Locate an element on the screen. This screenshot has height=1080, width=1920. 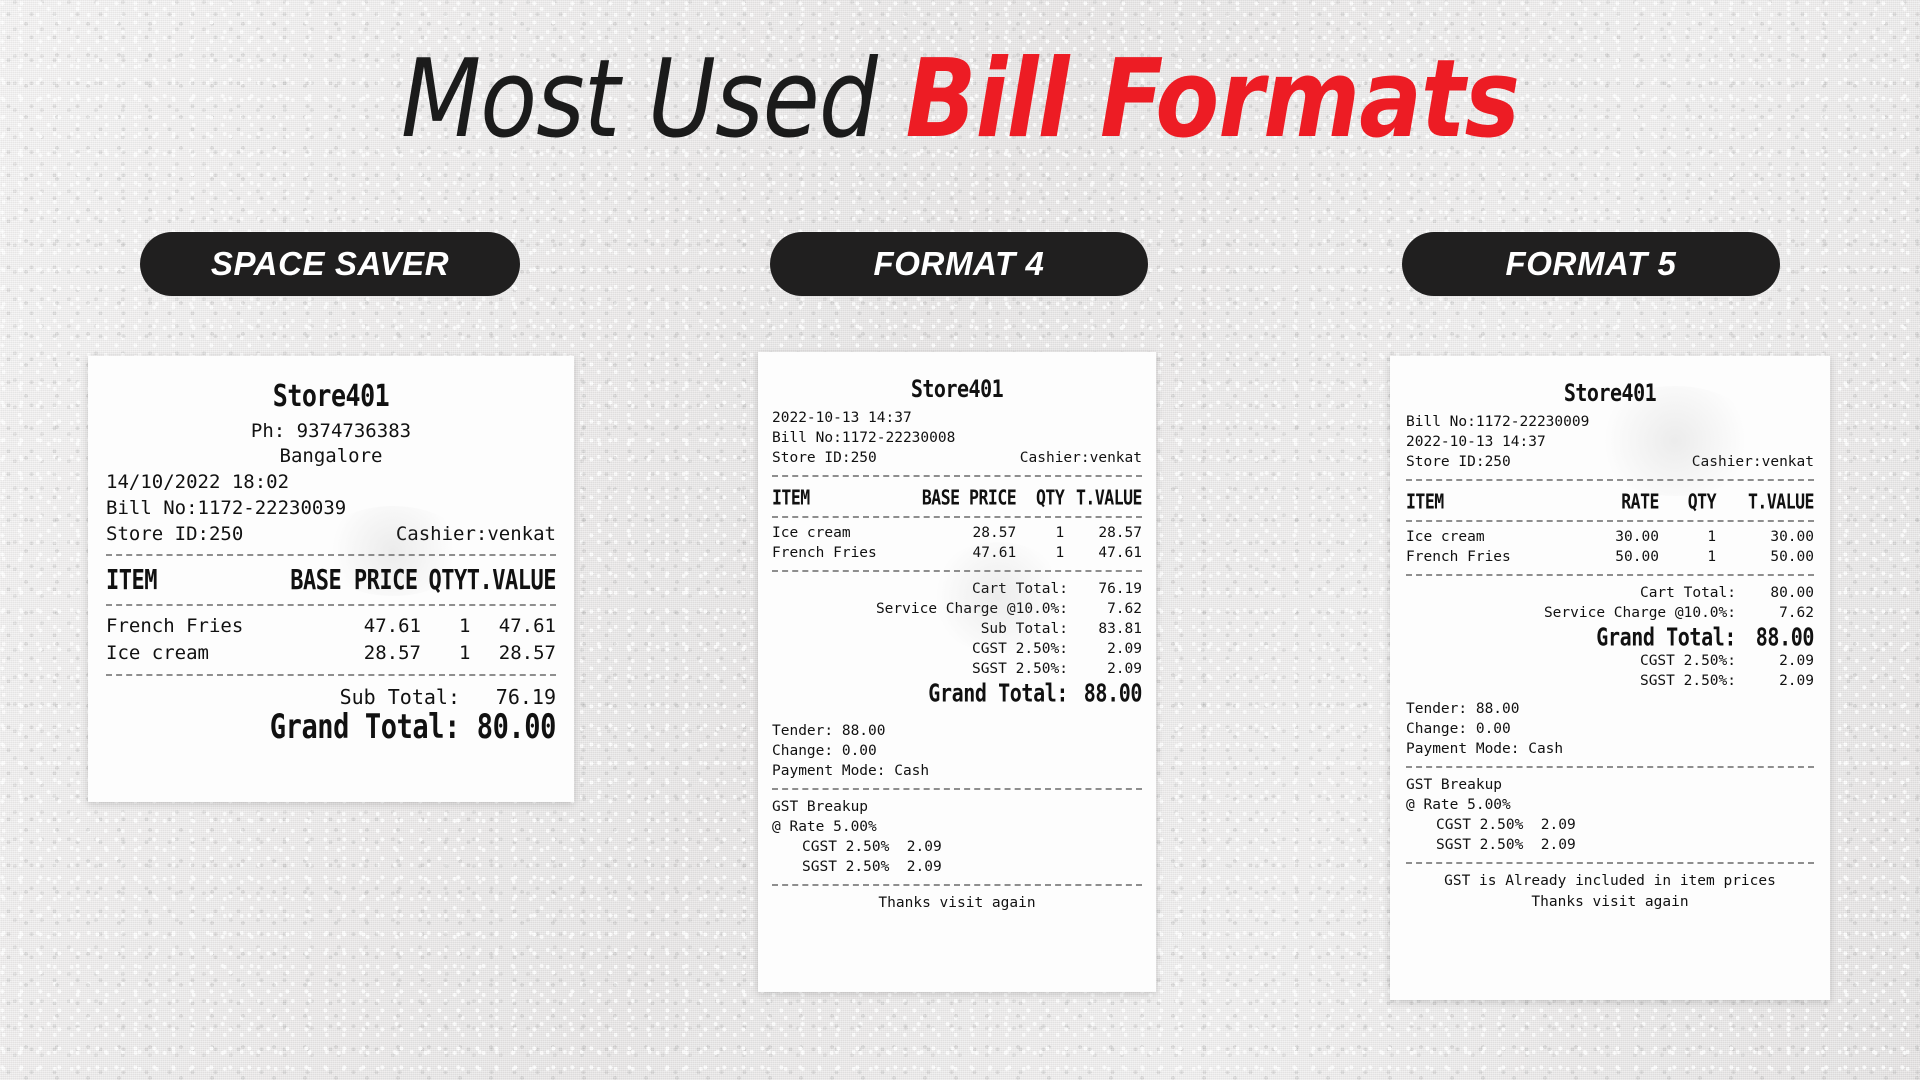
badge-space-saver: SPACE SAVER is located at coordinates (330, 264).